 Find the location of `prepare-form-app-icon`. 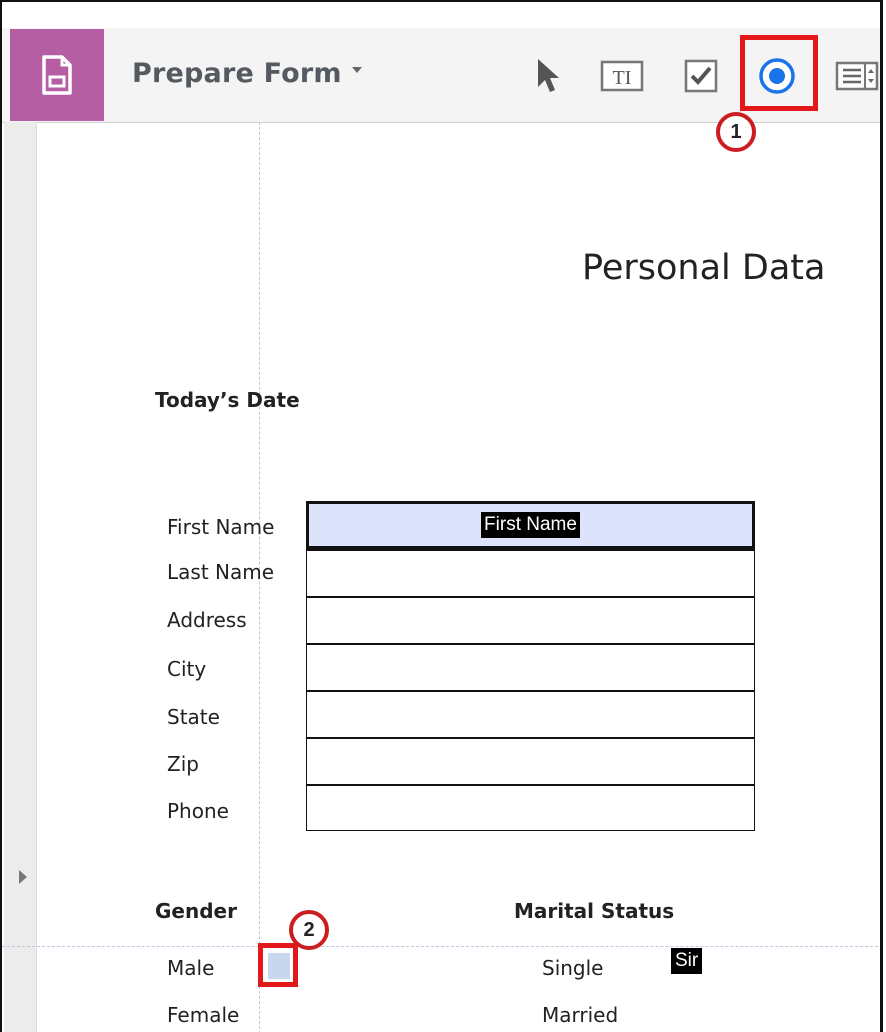

prepare-form-app-icon is located at coordinates (57, 75).